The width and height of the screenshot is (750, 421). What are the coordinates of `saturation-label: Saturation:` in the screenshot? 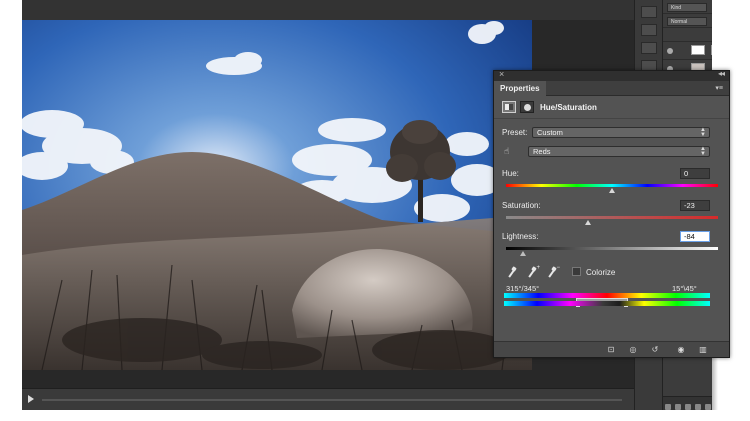 It's located at (521, 205).